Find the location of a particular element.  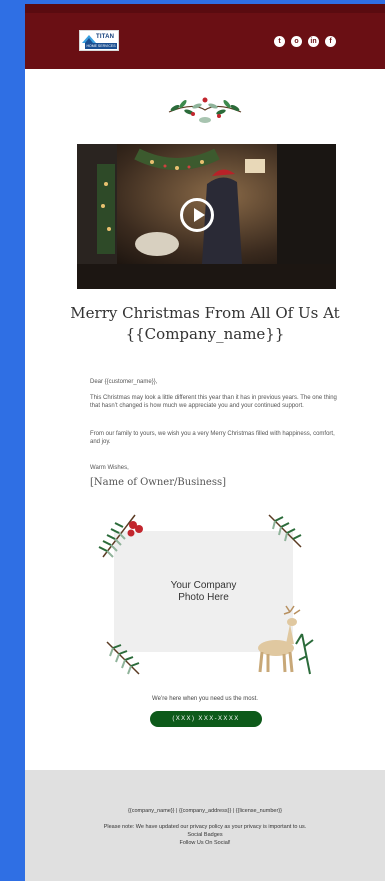

linkedin-icon: in is located at coordinates (313, 41).